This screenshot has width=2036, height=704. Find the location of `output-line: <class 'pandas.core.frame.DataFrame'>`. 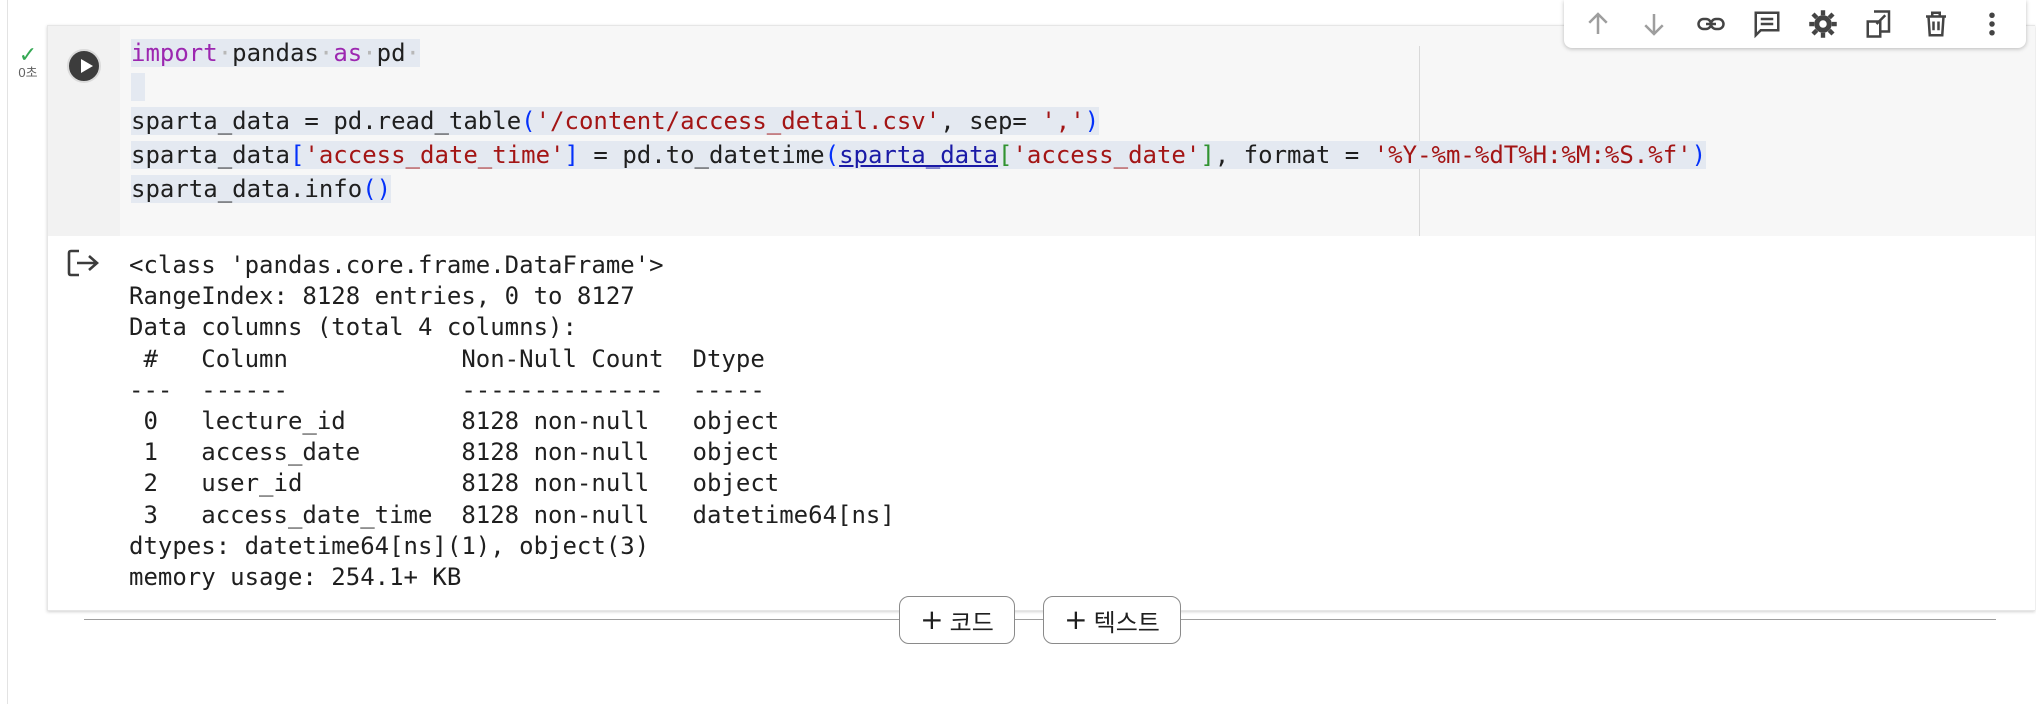

output-line: <class 'pandas.core.frame.DataFrame'> is located at coordinates (396, 265).